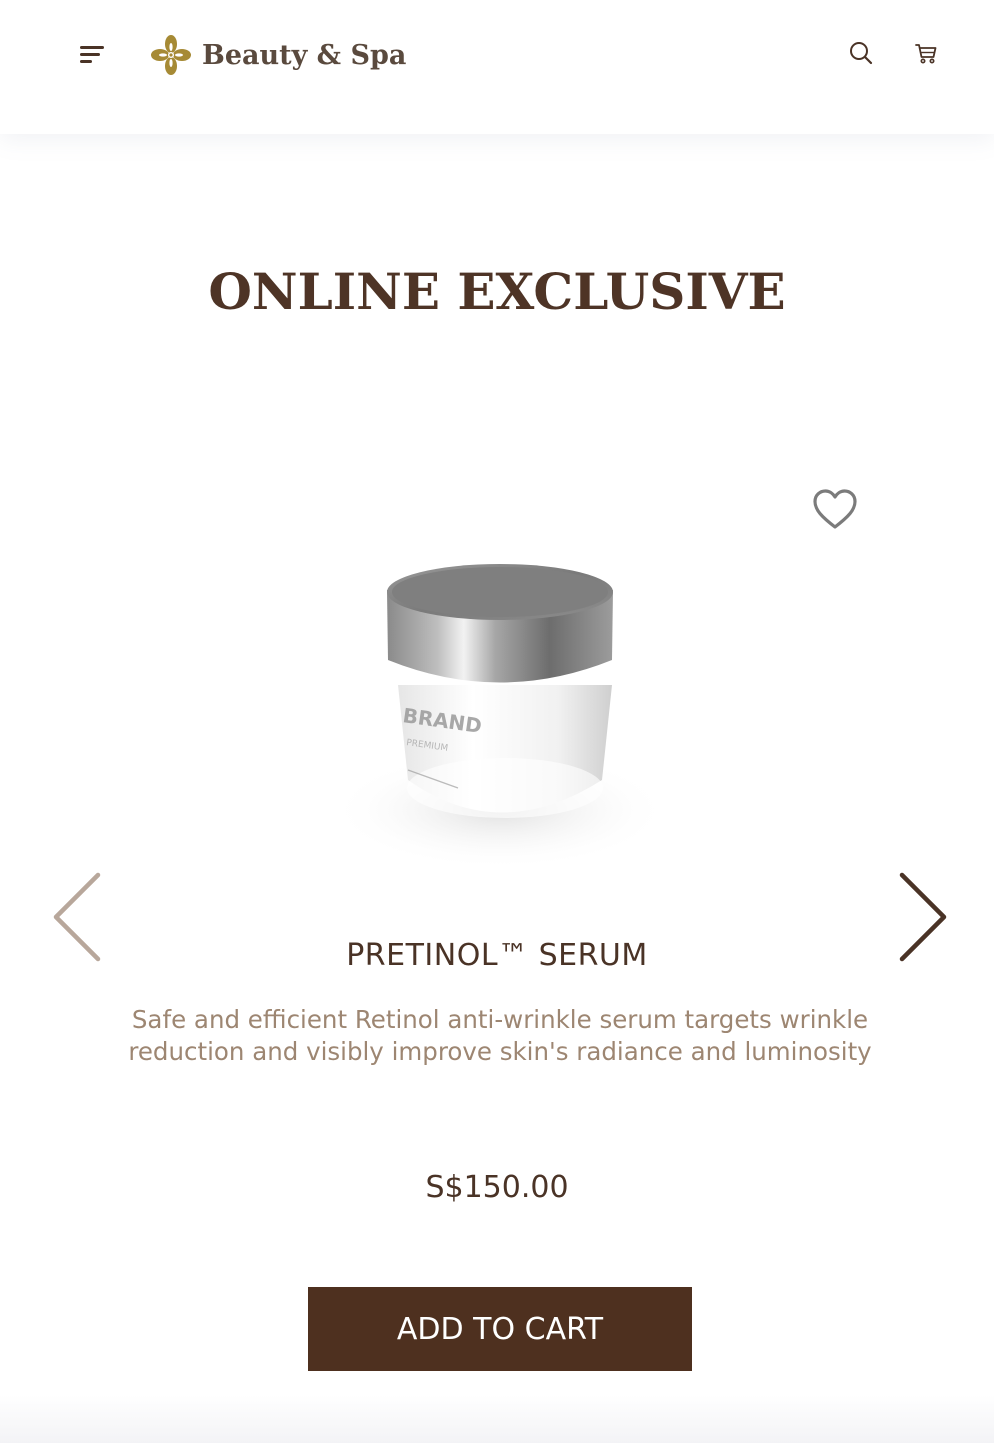 This screenshot has width=994, height=1443. I want to click on menu-button, so click(93, 55).